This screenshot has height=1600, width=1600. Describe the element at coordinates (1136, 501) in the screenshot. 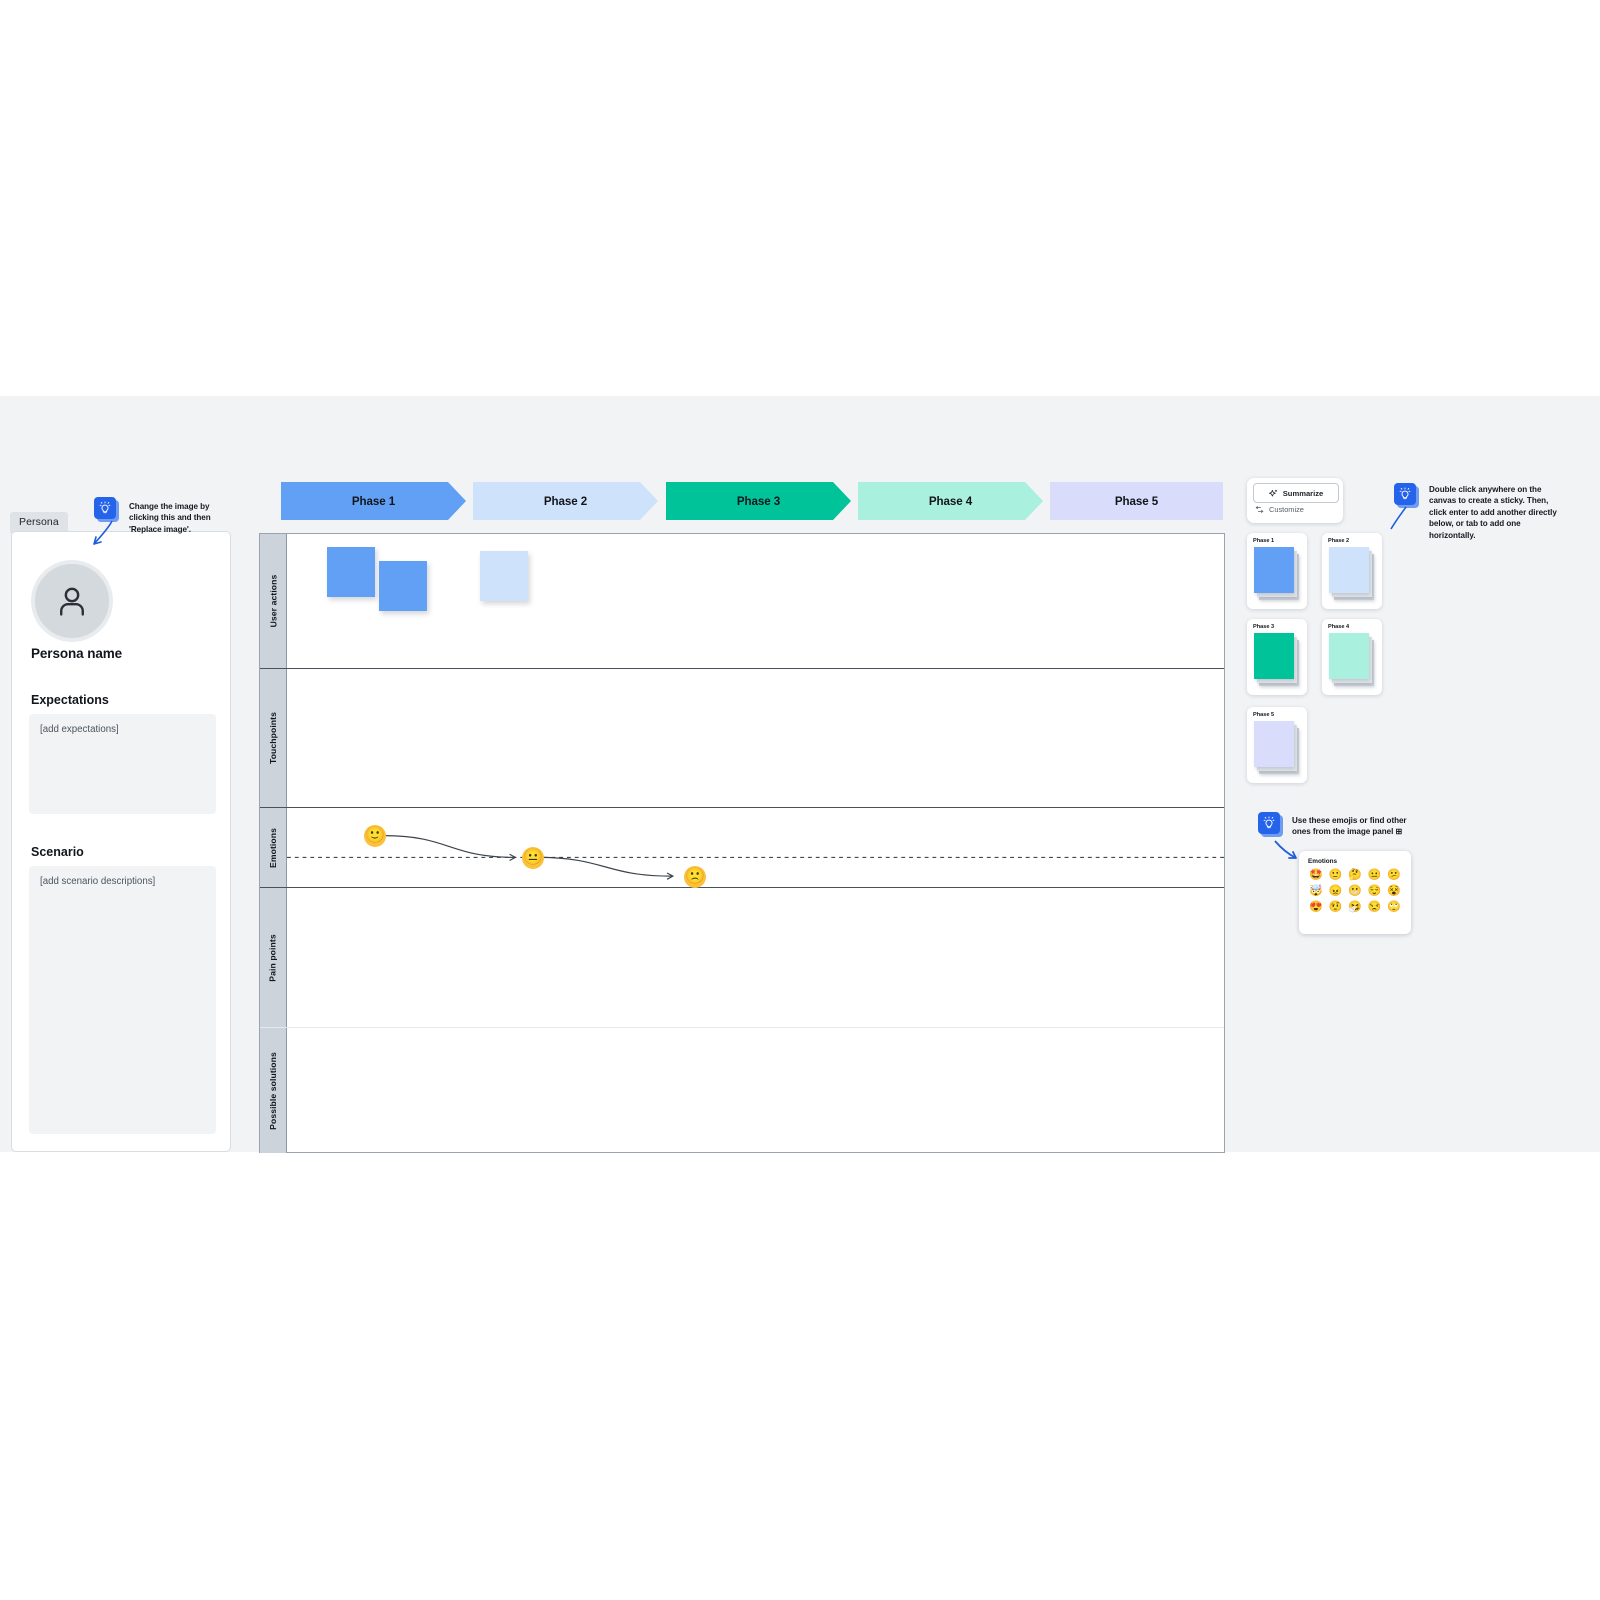

I see `phase-header-5: Phase 5` at that location.